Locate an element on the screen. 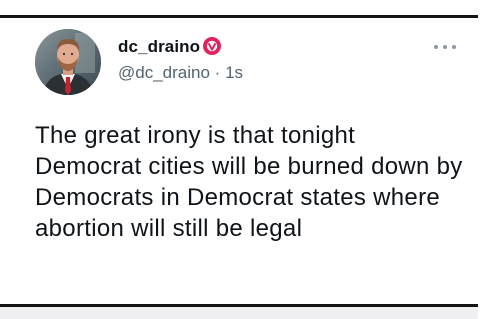 Image resolution: width=488 pixels, height=319 pixels. handle-row: @dc_draino · 1s is located at coordinates (180, 73).